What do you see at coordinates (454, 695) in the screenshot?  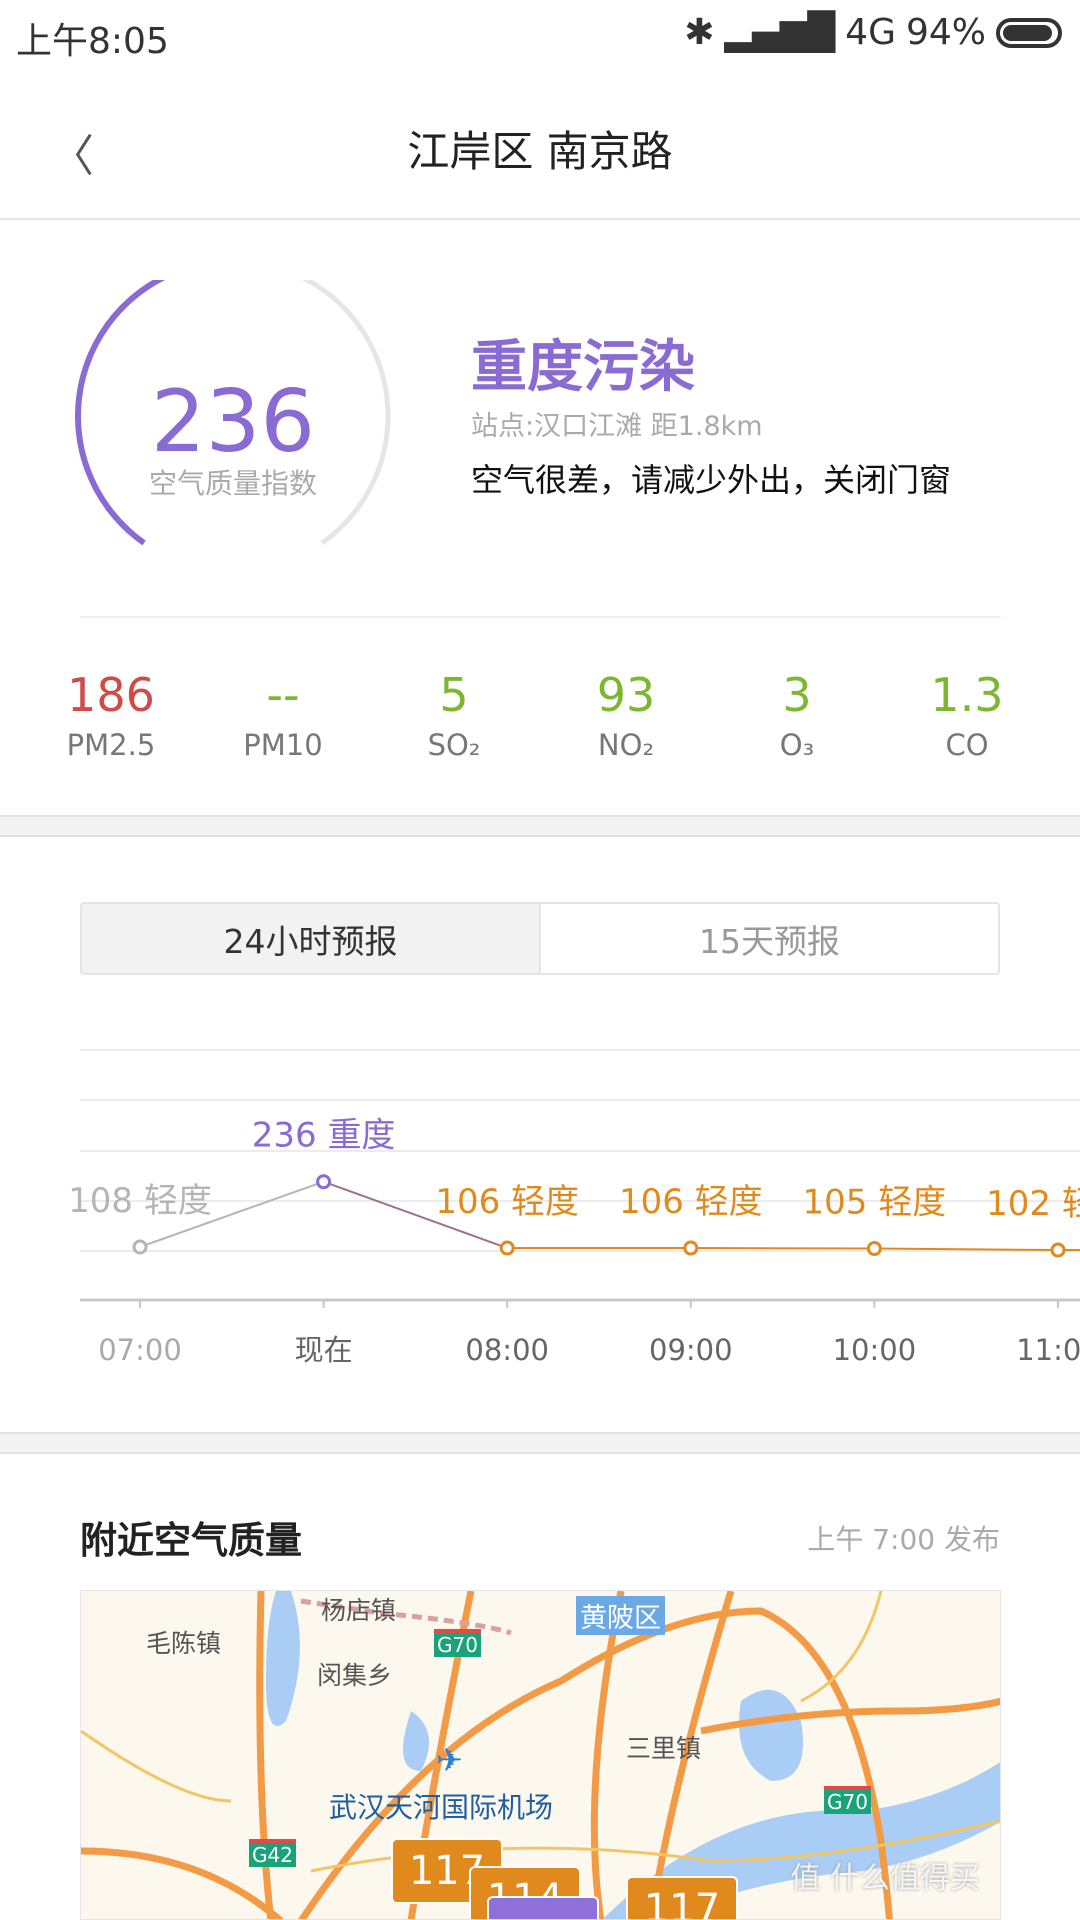 I see `pollutant-value: 5` at bounding box center [454, 695].